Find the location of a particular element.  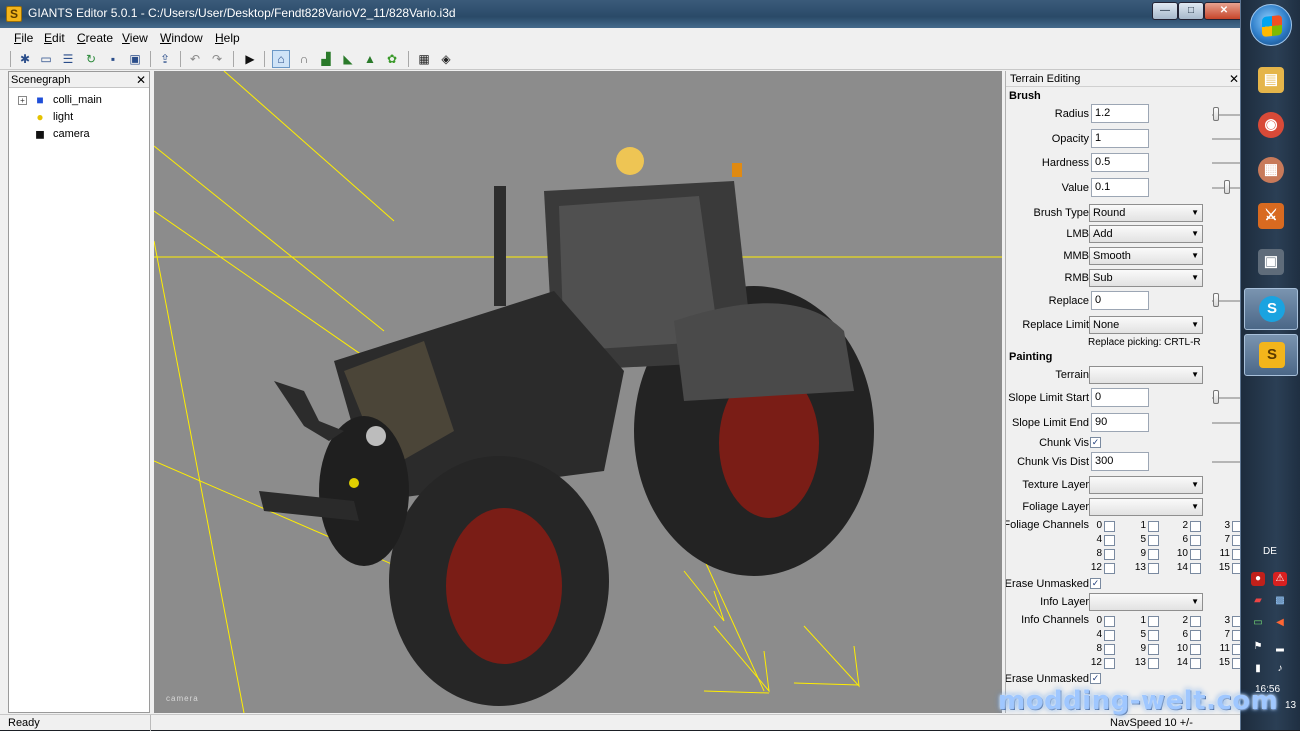

taskbar-app-chrome: ◉ is located at coordinates (1271, 126).